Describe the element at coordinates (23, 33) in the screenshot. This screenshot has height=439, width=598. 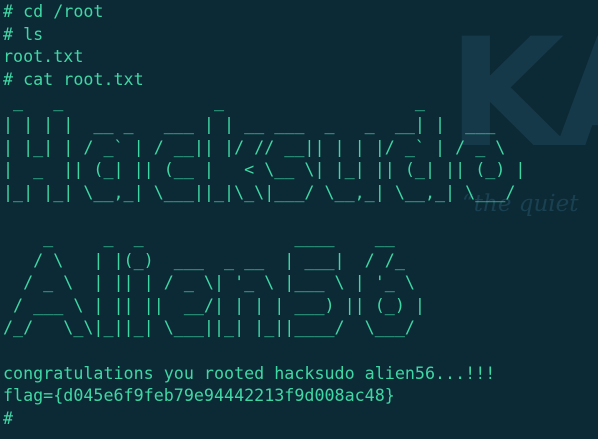
I see `command-line-ls: # ls` at that location.